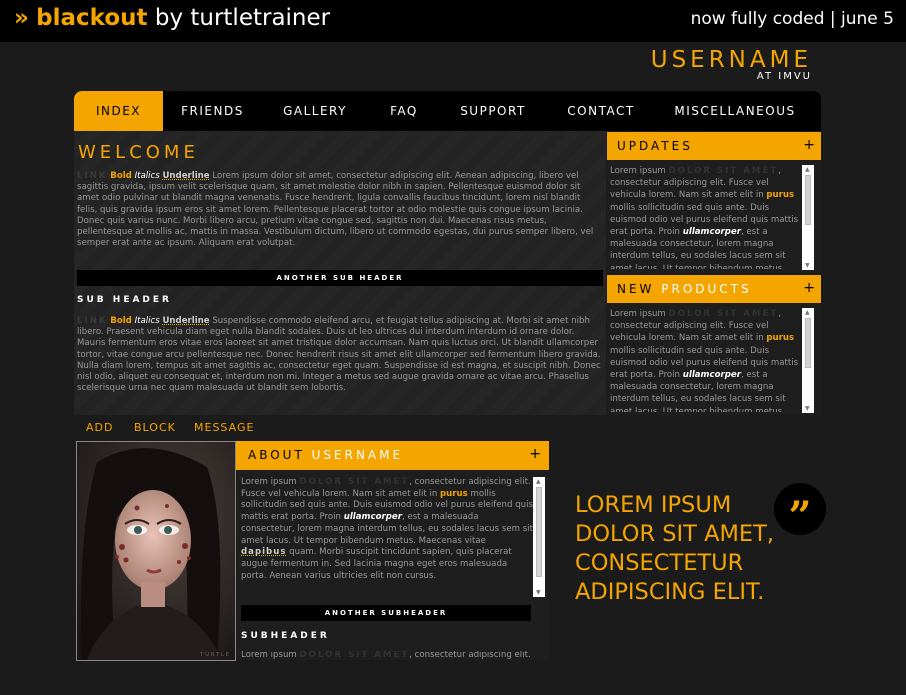 The height and width of the screenshot is (695, 906). Describe the element at coordinates (735, 111) in the screenshot. I see `nav-miscellaneous: MISCELLANEOUS` at that location.